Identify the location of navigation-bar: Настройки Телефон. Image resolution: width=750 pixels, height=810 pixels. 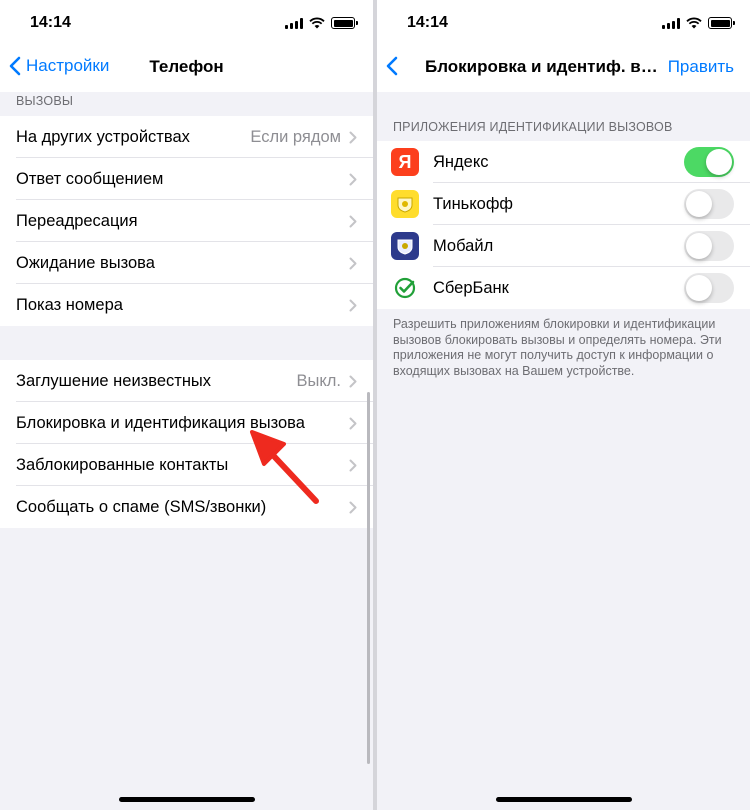
(186, 67).